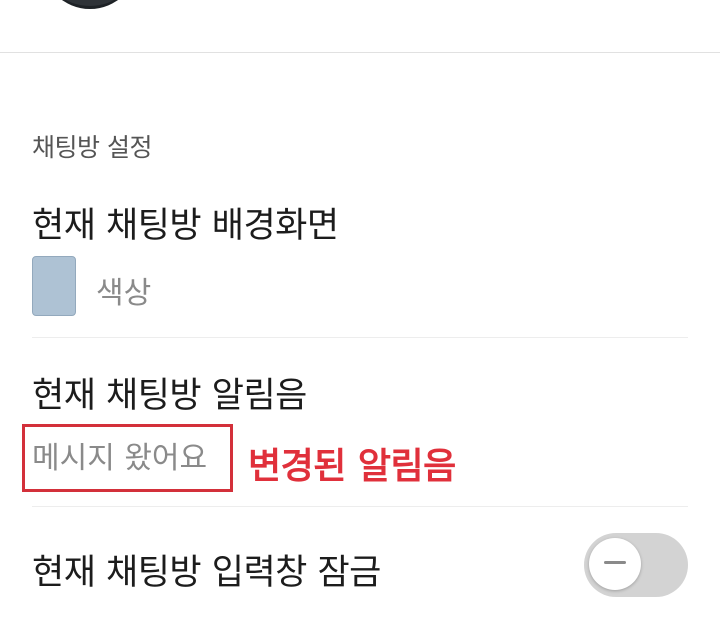 The image size is (720, 621). I want to click on annotation-label: 변경된 알림음, so click(352, 466).